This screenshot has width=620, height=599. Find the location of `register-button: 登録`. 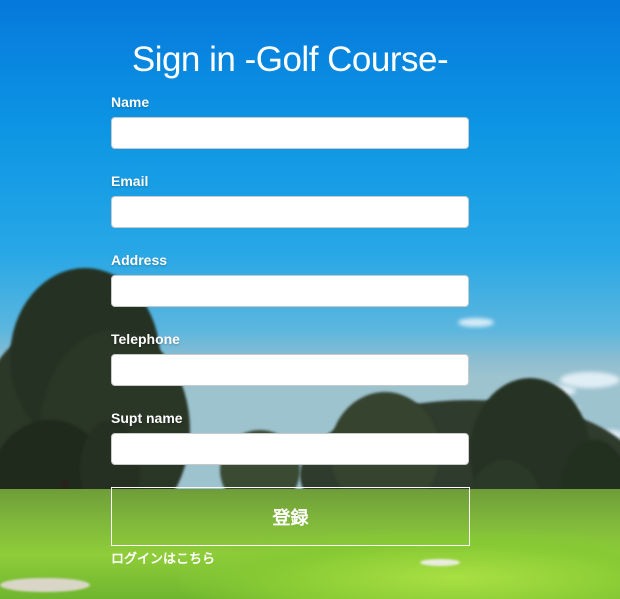

register-button: 登録 is located at coordinates (290, 516).